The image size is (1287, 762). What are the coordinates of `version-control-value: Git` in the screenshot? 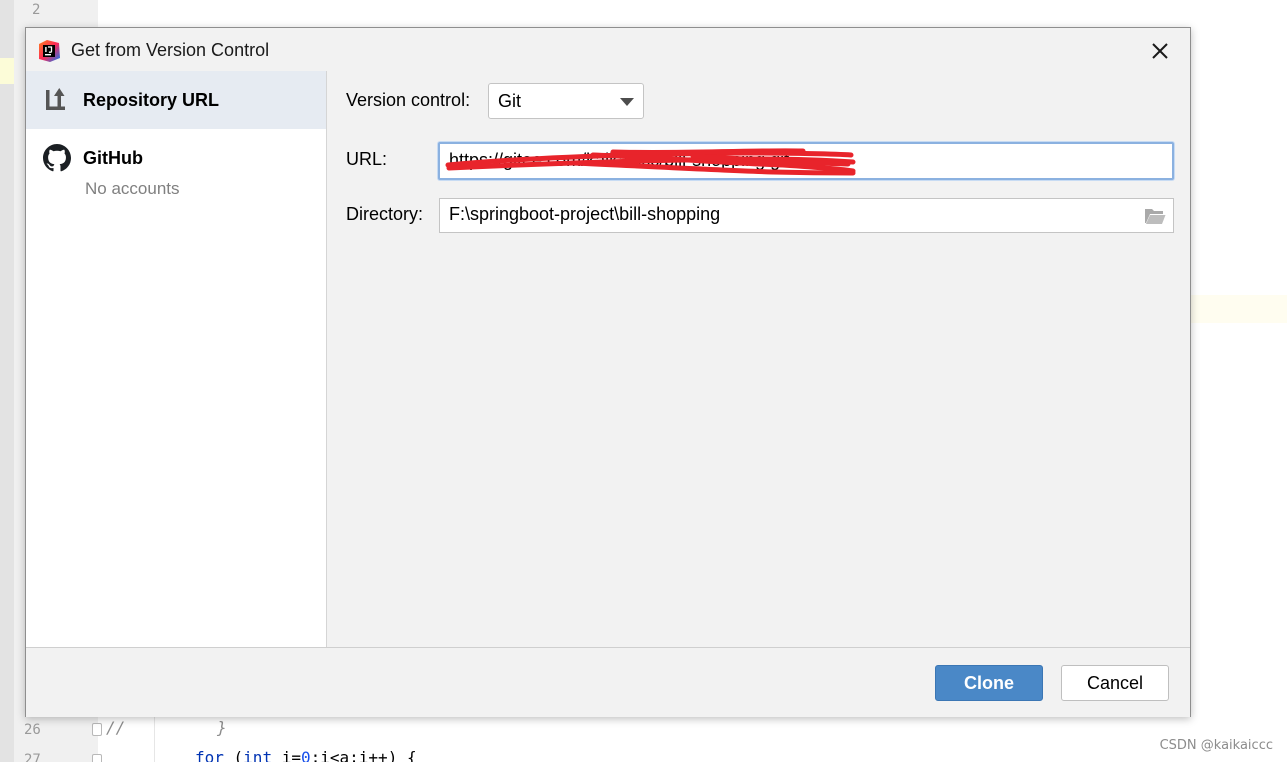 It's located at (510, 101).